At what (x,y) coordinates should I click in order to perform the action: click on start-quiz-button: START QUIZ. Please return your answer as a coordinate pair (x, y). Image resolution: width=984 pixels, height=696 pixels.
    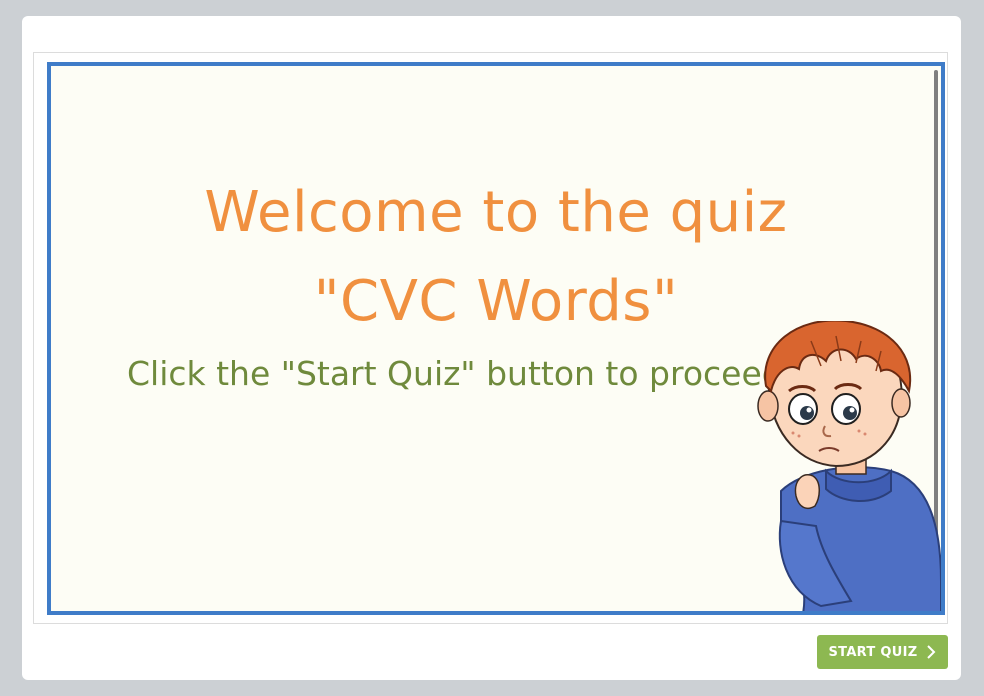
    Looking at the image, I should click on (882, 652).